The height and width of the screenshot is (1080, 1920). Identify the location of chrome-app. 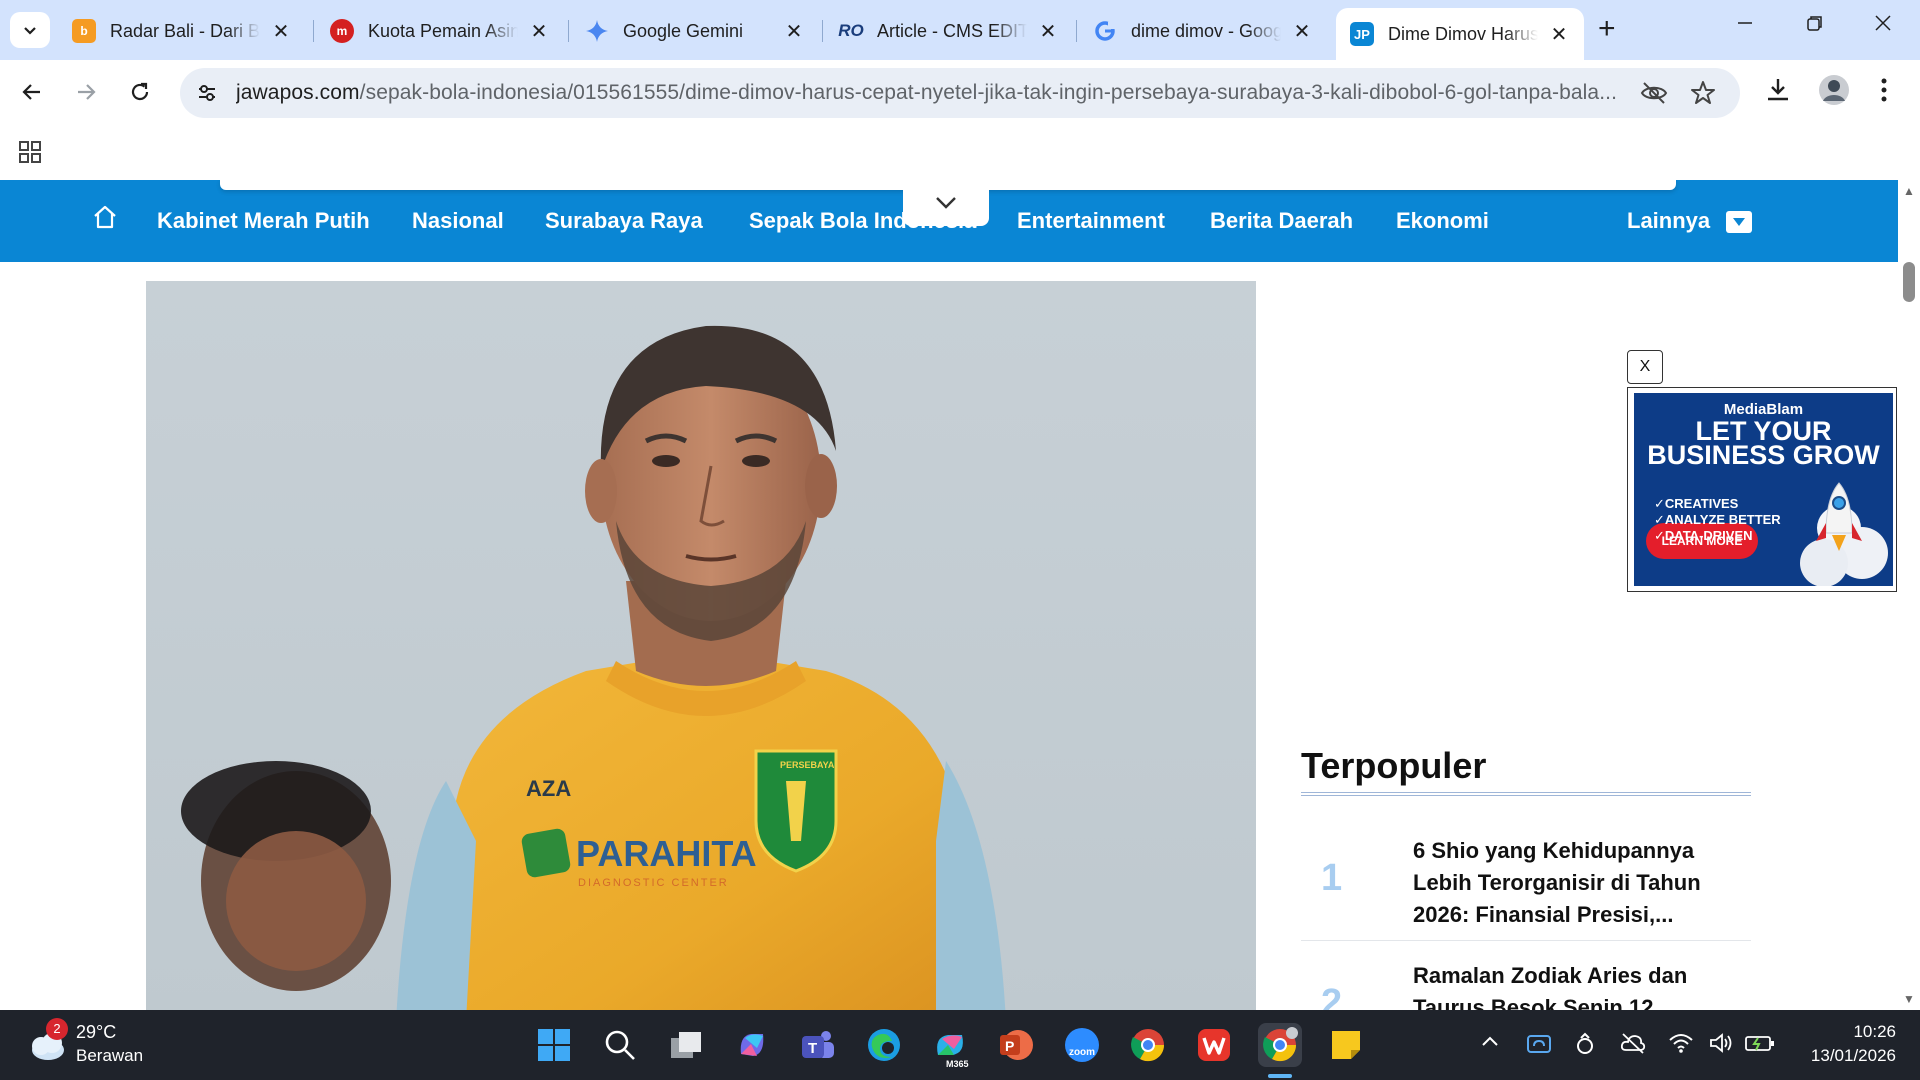
(1148, 1045).